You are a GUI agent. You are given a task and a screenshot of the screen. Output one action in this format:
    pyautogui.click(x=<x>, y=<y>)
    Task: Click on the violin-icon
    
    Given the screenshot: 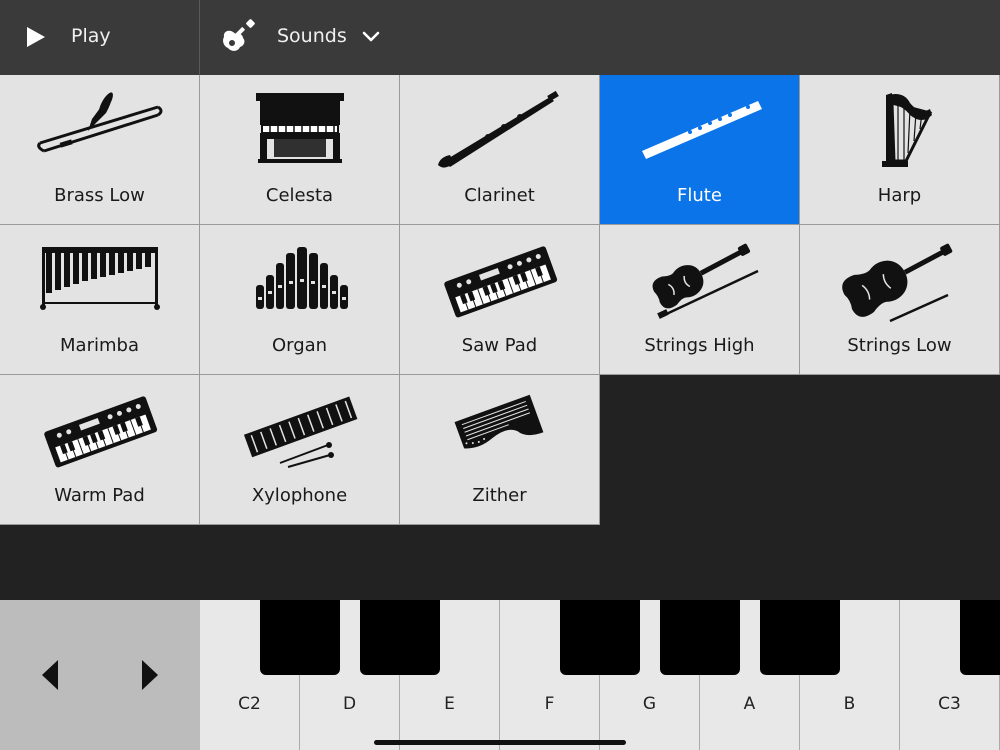 What is the action you would take?
    pyautogui.click(x=705, y=281)
    